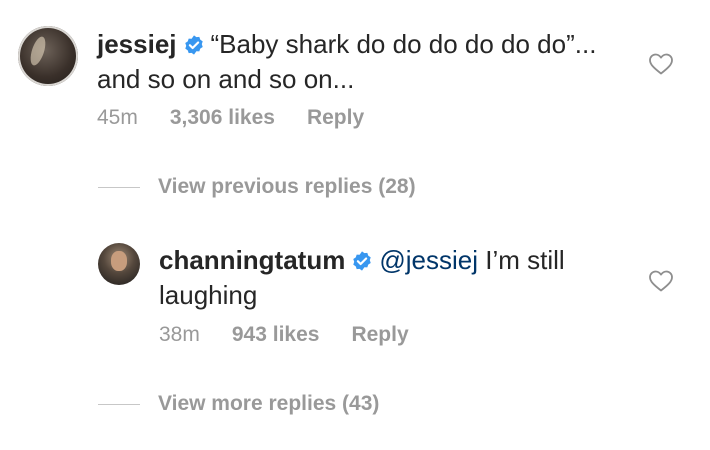 This screenshot has height=450, width=710. Describe the element at coordinates (269, 403) in the screenshot. I see `view-more-replies-label: View more replies (43)` at that location.